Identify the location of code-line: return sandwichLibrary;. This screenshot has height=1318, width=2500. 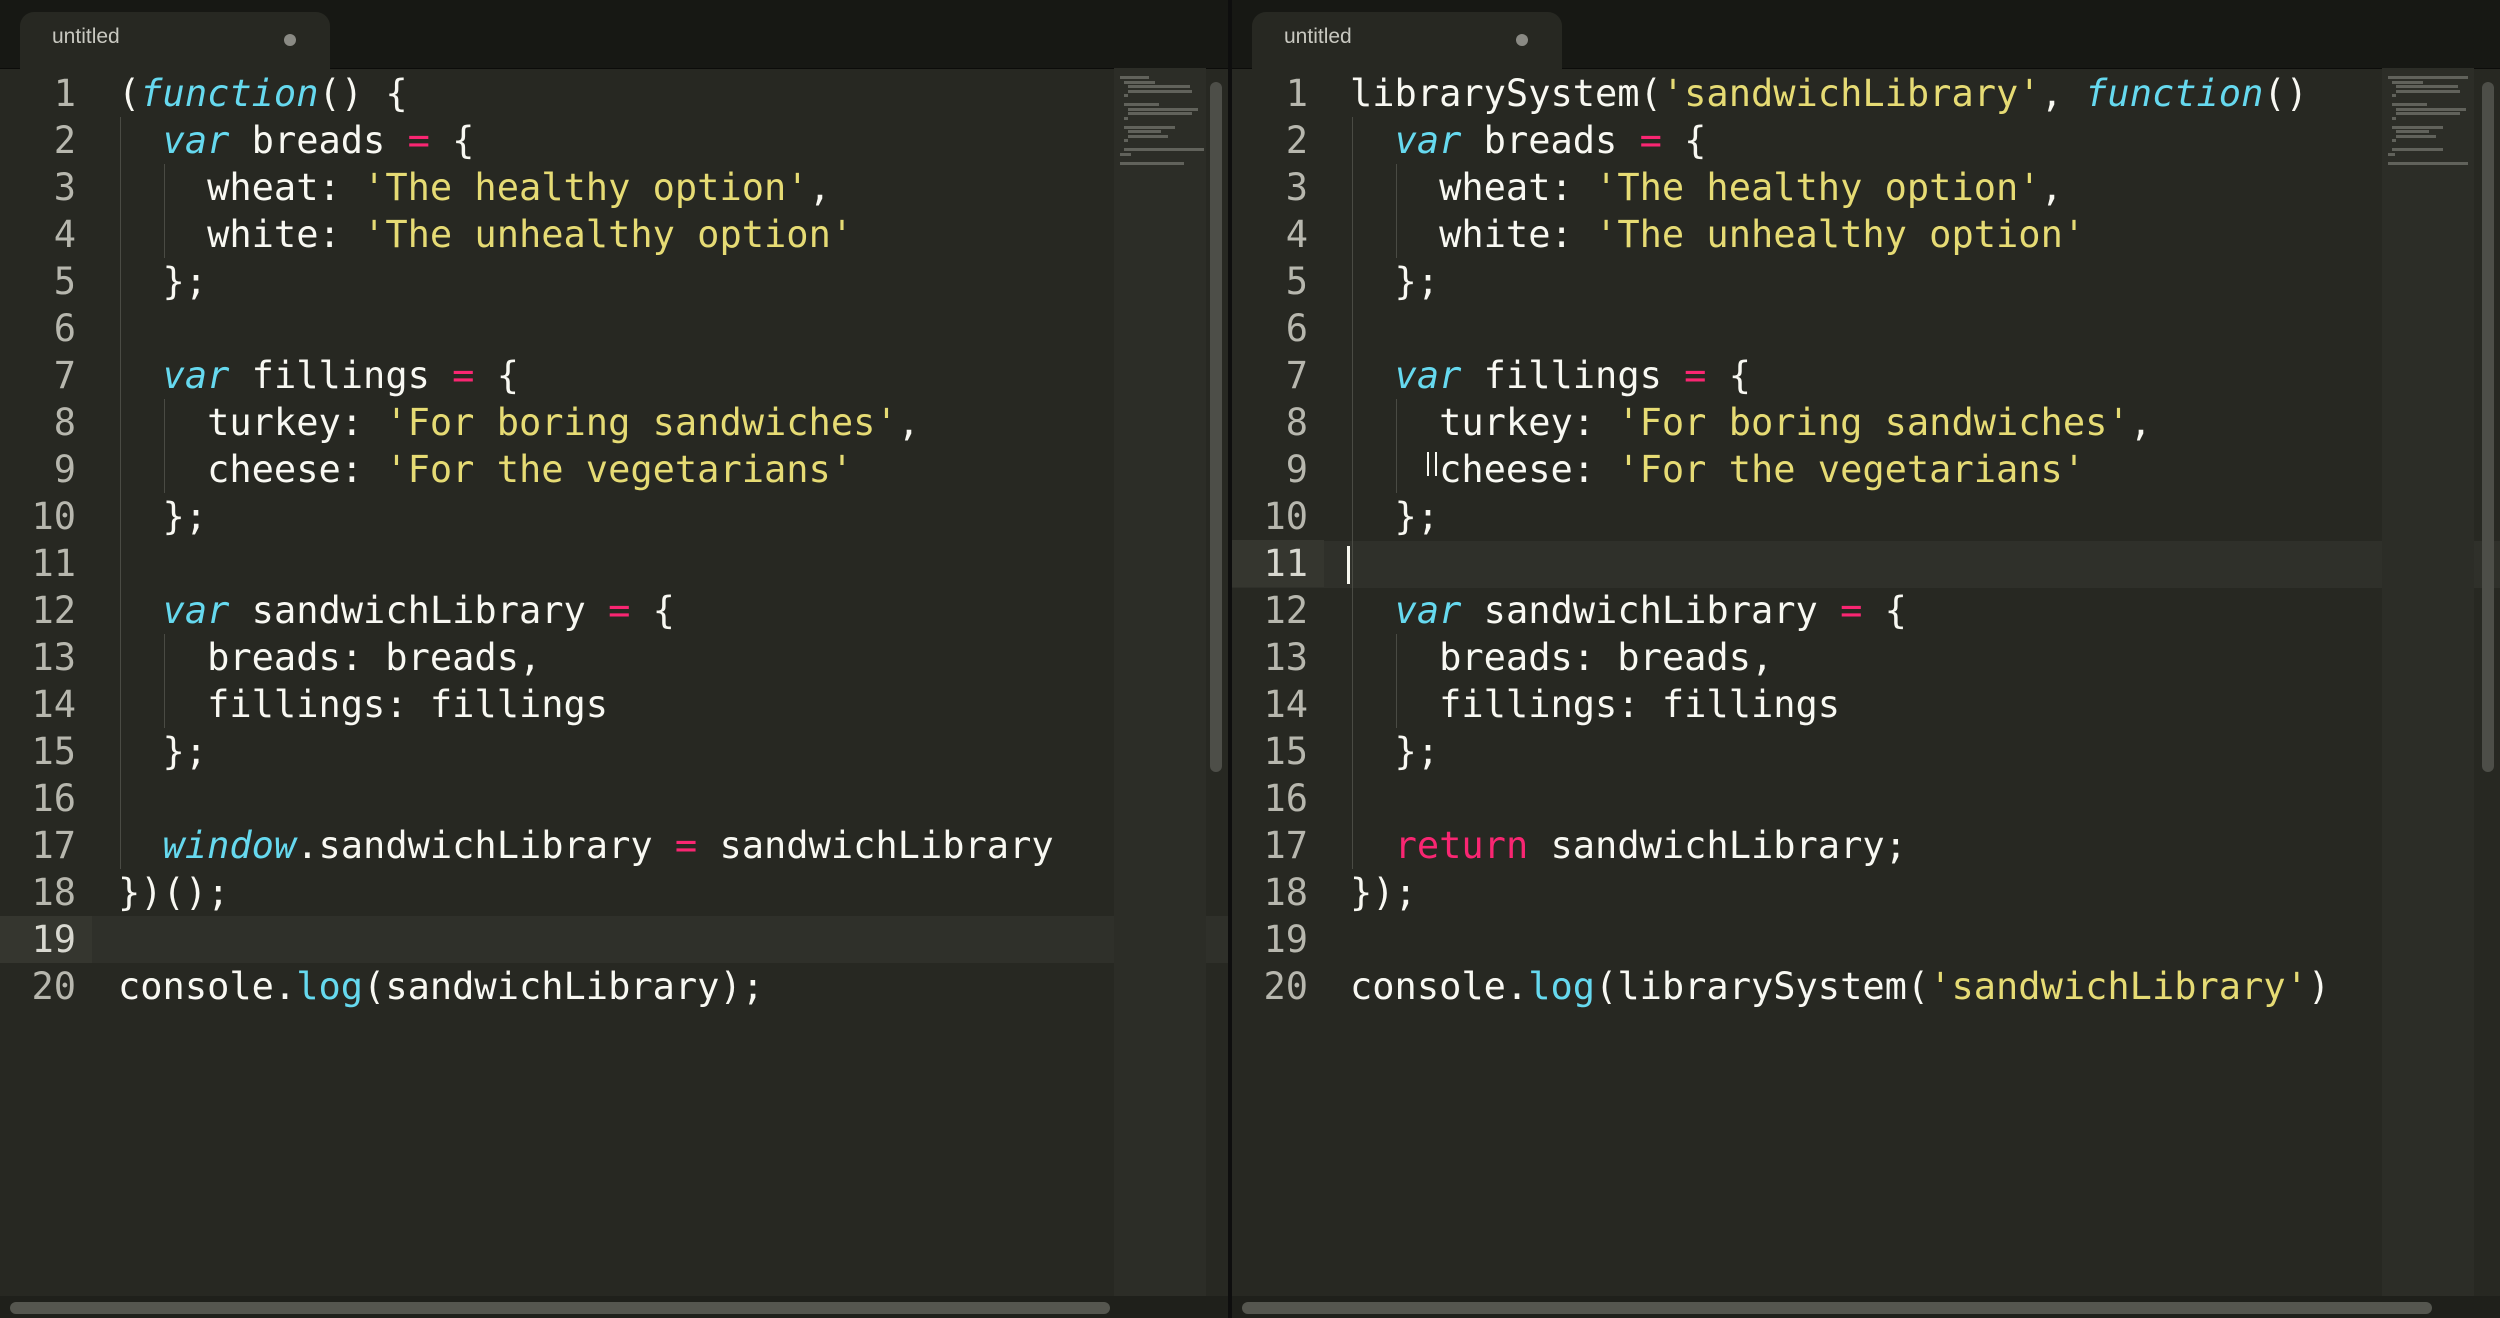
(1840, 845).